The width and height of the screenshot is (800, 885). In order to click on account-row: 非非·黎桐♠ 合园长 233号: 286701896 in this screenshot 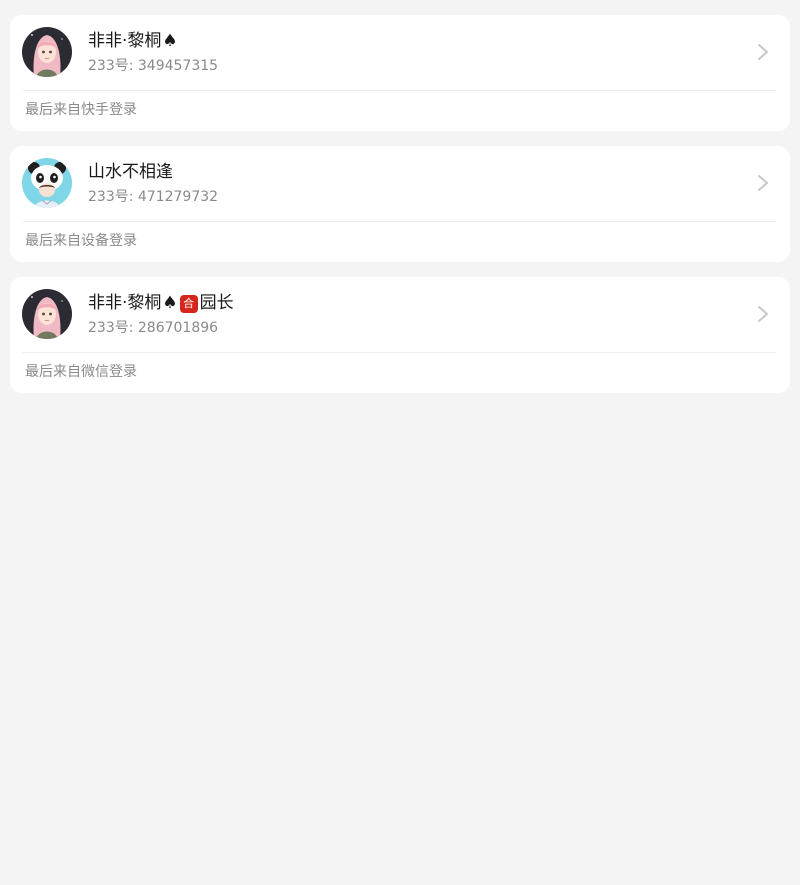, I will do `click(400, 314)`.